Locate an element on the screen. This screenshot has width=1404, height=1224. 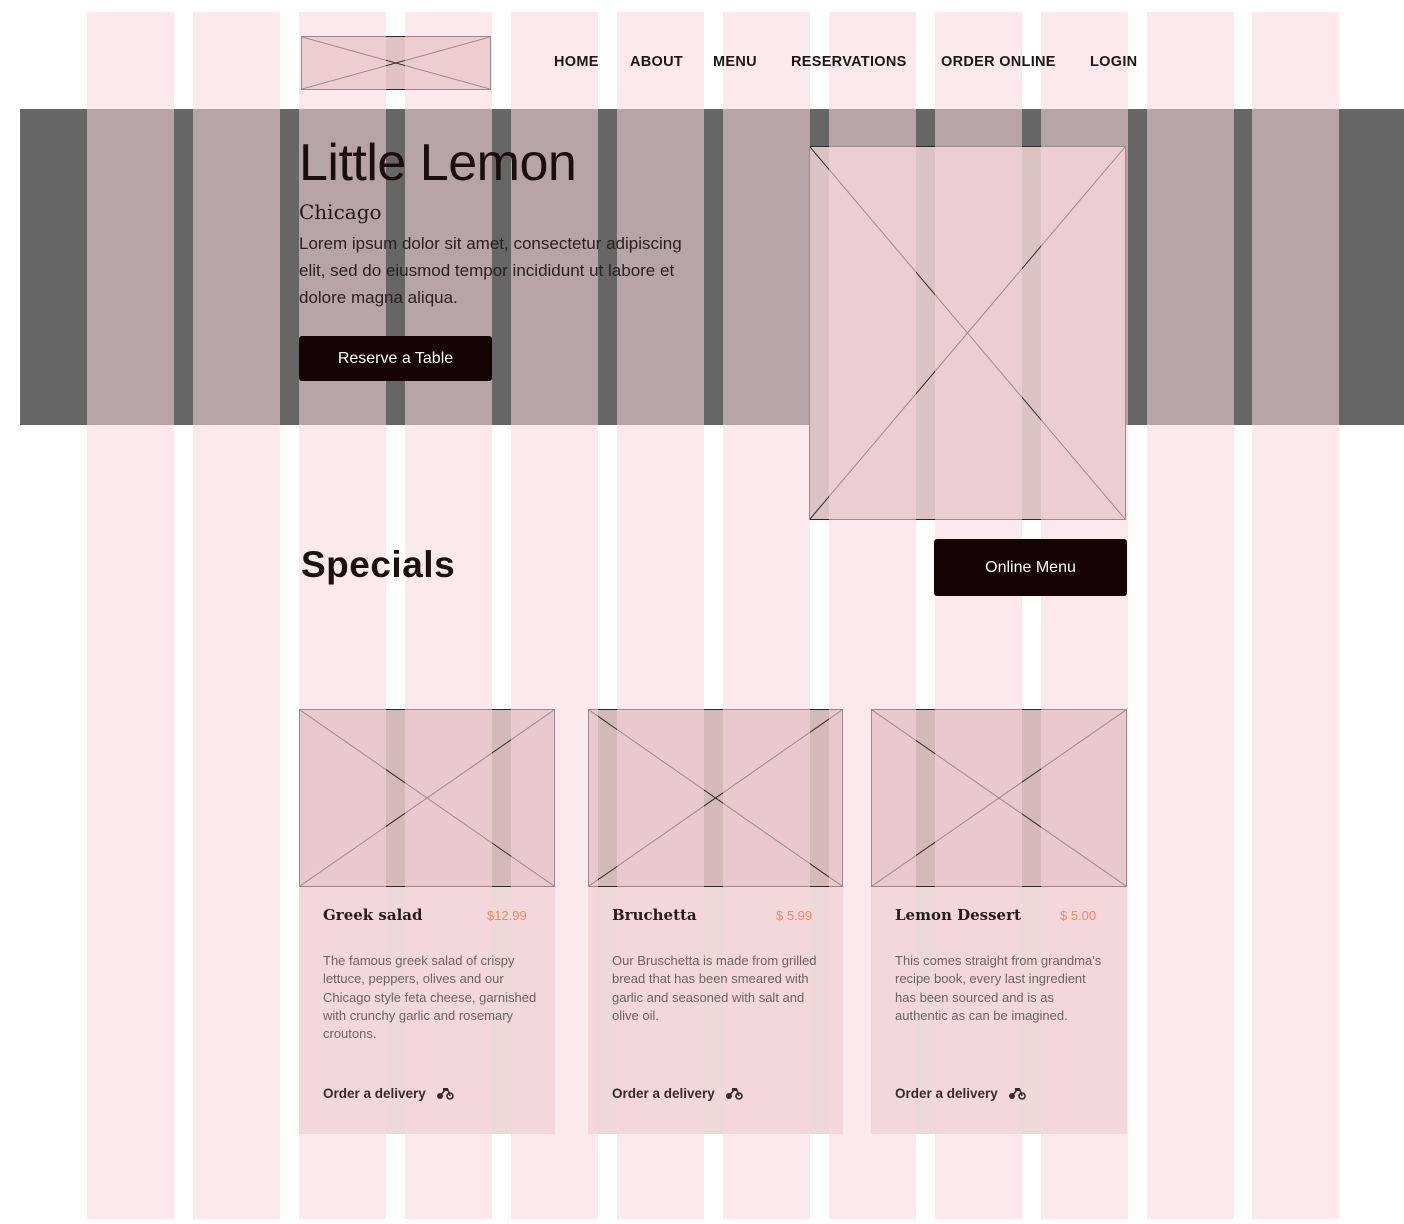
nav-order-online: ORDER ONLINE is located at coordinates (998, 62).